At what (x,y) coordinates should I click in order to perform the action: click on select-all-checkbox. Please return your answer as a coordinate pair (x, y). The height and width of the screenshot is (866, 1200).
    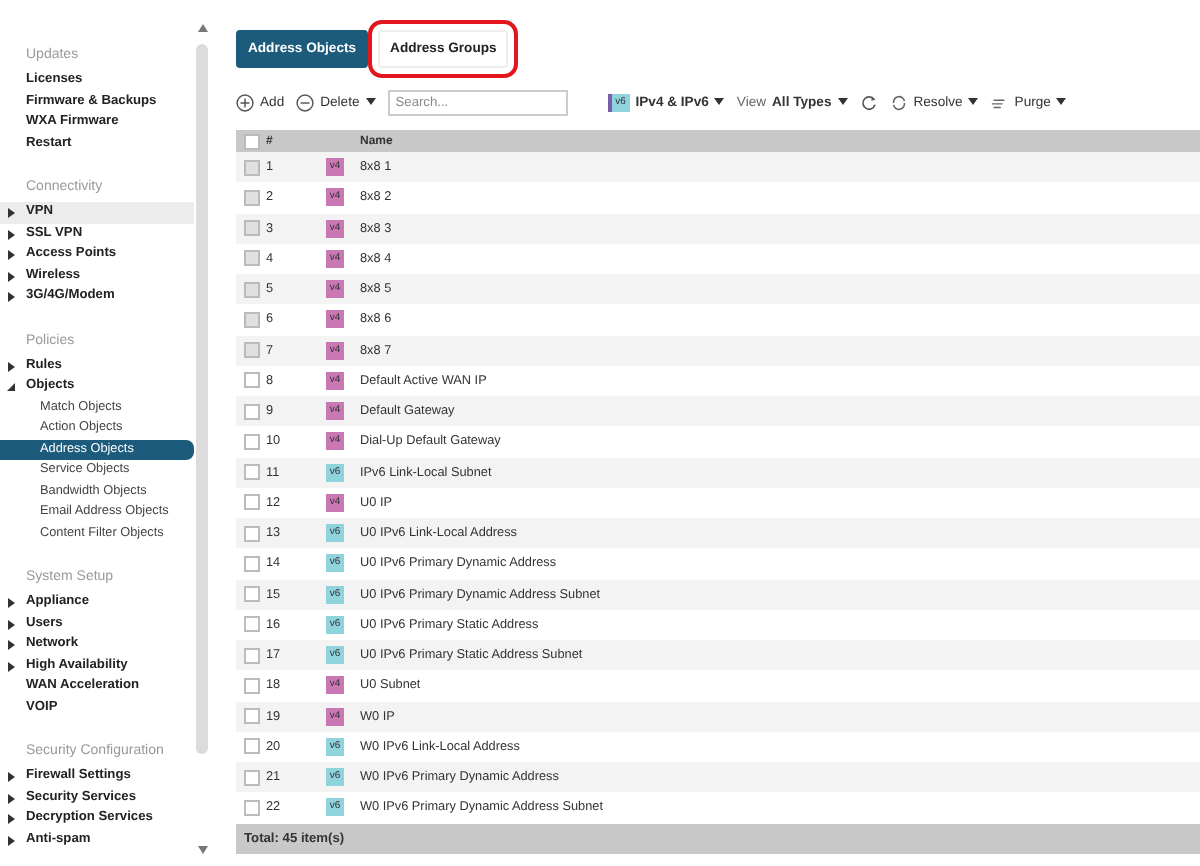
    Looking at the image, I should click on (251, 141).